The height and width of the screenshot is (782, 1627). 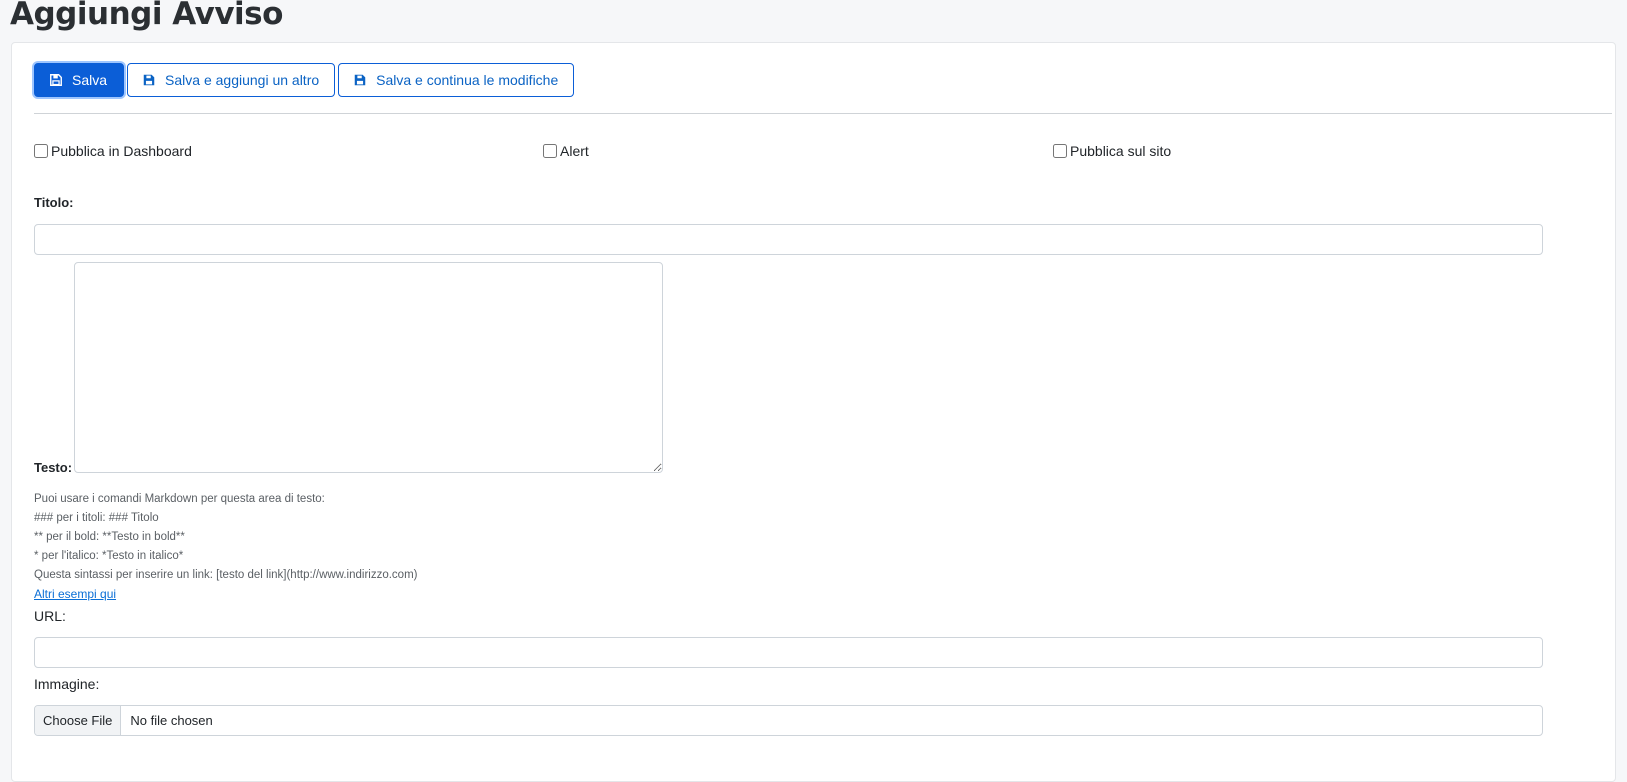 What do you see at coordinates (121, 151) in the screenshot?
I see `publish-dashboard-label: Pubblica in Dashboard` at bounding box center [121, 151].